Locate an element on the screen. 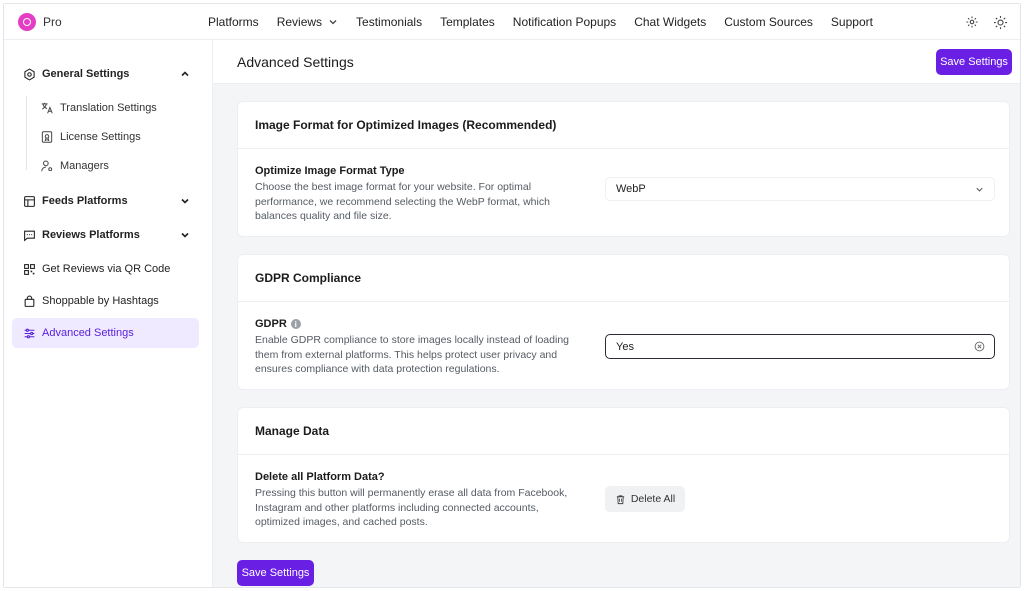 The height and width of the screenshot is (591, 1024). sidebar-item-label: Get Reviews via QR Code is located at coordinates (106, 269).